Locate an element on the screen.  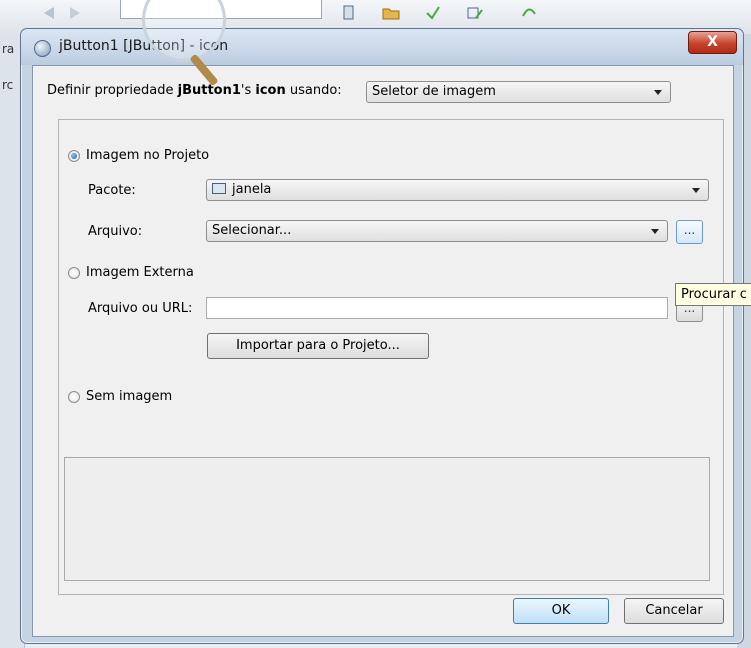
property-prefix-text: Definir propriedade is located at coordinates (112, 90).